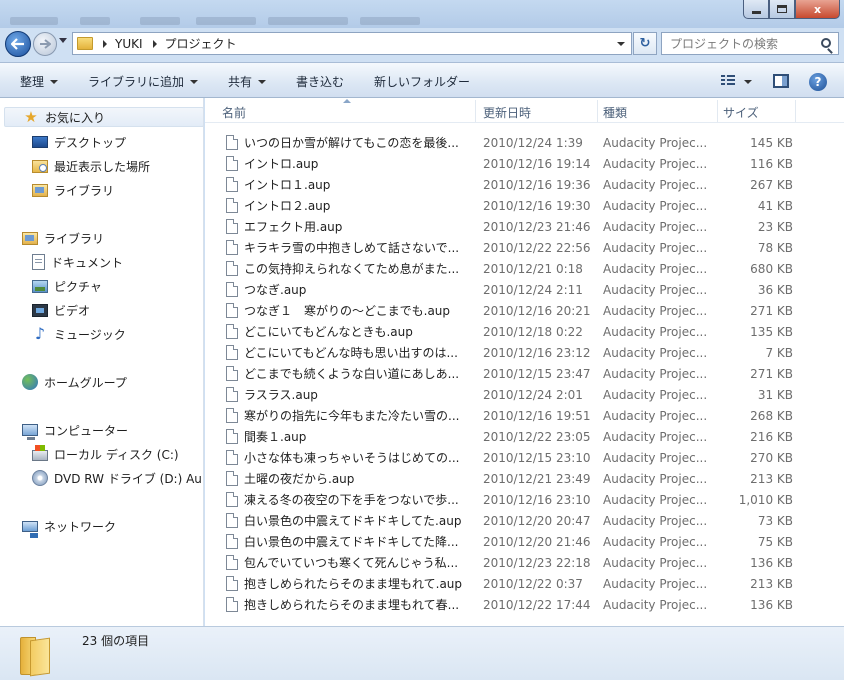 This screenshot has height=680, width=844. Describe the element at coordinates (287, 185) in the screenshot. I see `file-name: イントロ１.aup` at that location.